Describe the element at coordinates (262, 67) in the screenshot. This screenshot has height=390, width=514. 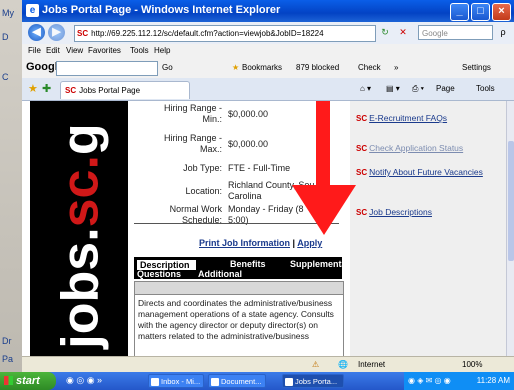
I see `bookmarks-button: Bookmarks` at that location.